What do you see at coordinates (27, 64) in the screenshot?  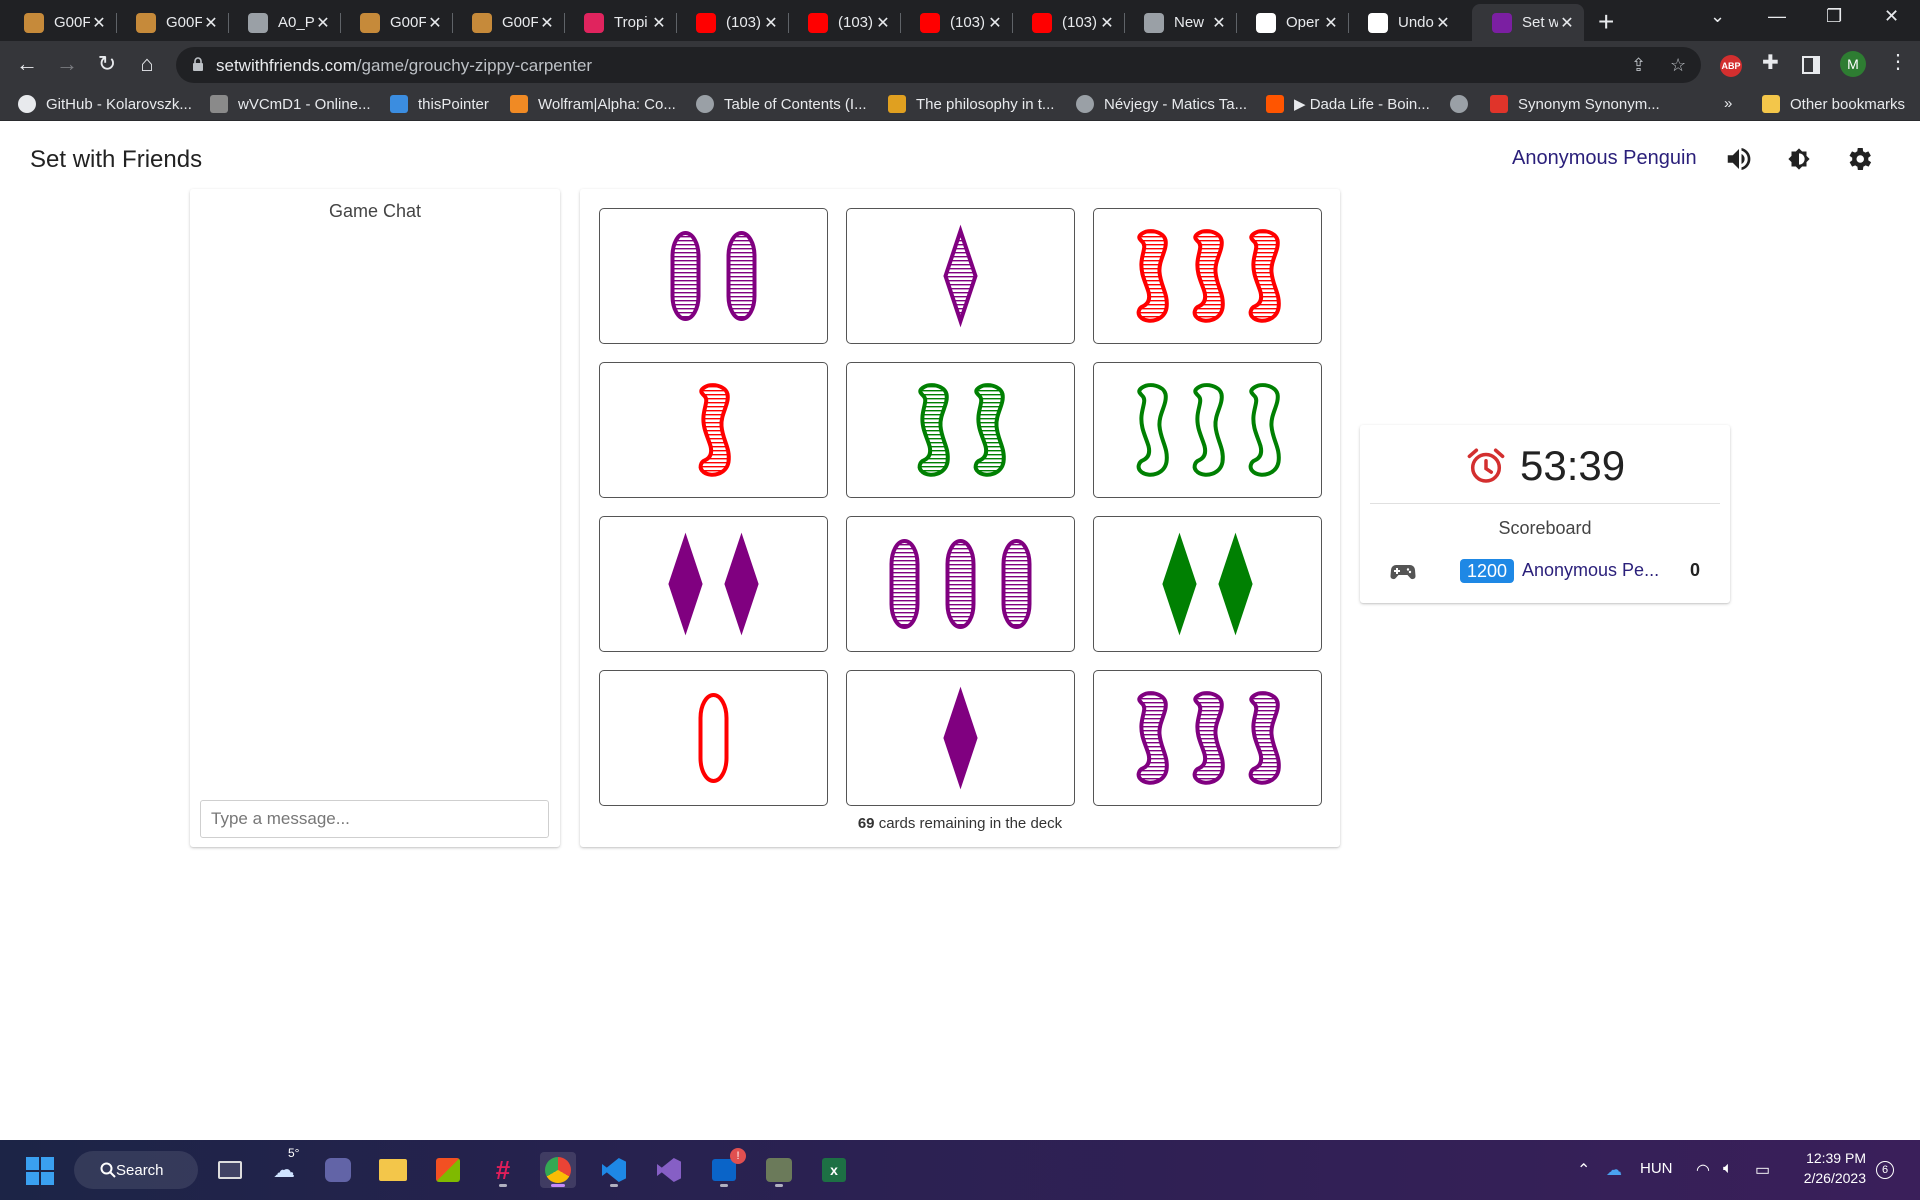 I see `back-icon: ←` at bounding box center [27, 64].